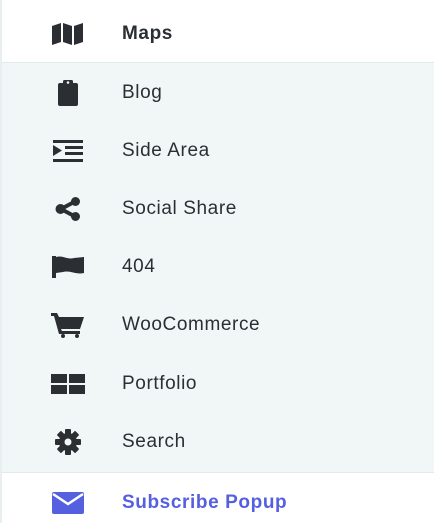 This screenshot has height=532, width=434. What do you see at coordinates (68, 209) in the screenshot?
I see `share-icon` at bounding box center [68, 209].